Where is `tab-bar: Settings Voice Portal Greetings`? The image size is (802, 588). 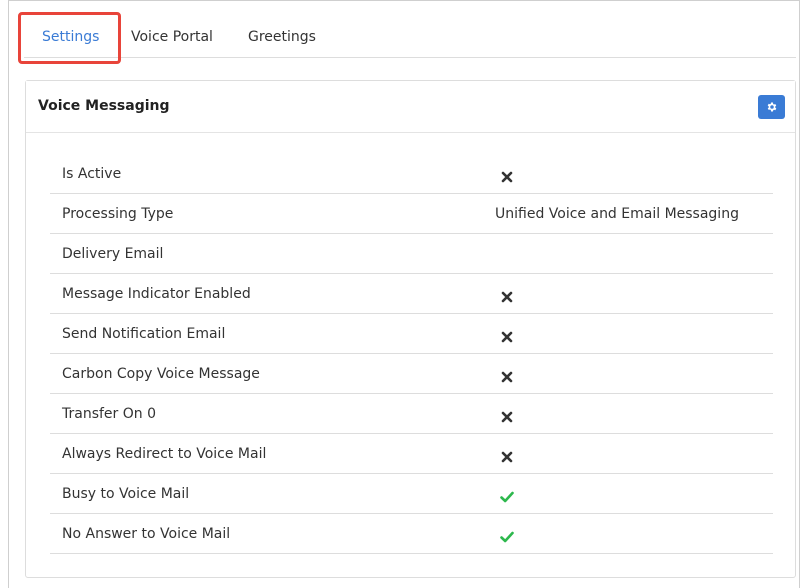 tab-bar: Settings Voice Portal Greetings is located at coordinates (410, 37).